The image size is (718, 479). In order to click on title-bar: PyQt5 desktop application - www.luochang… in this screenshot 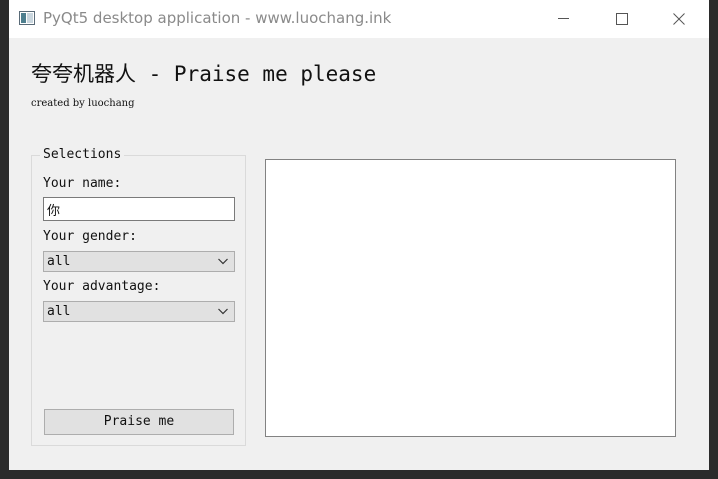, I will do `click(359, 19)`.